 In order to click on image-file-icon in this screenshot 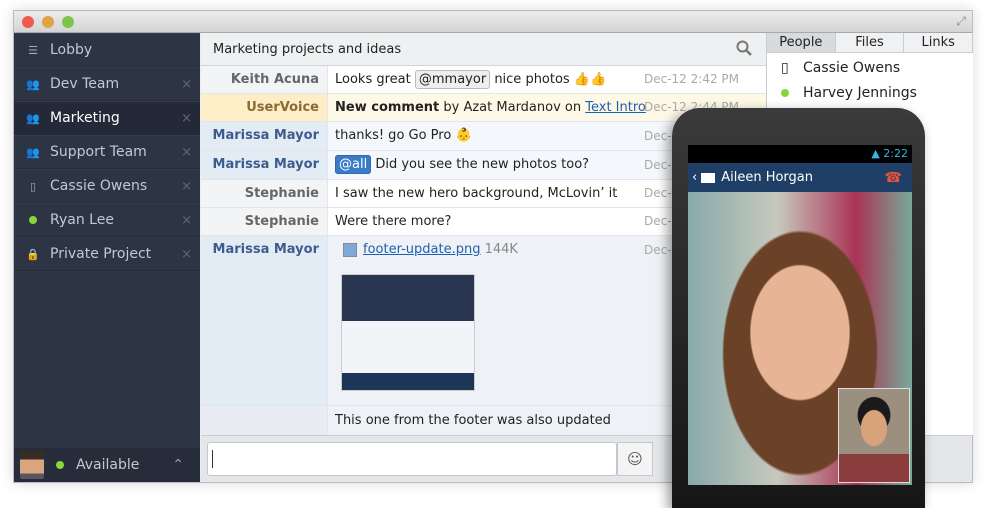, I will do `click(350, 249)`.